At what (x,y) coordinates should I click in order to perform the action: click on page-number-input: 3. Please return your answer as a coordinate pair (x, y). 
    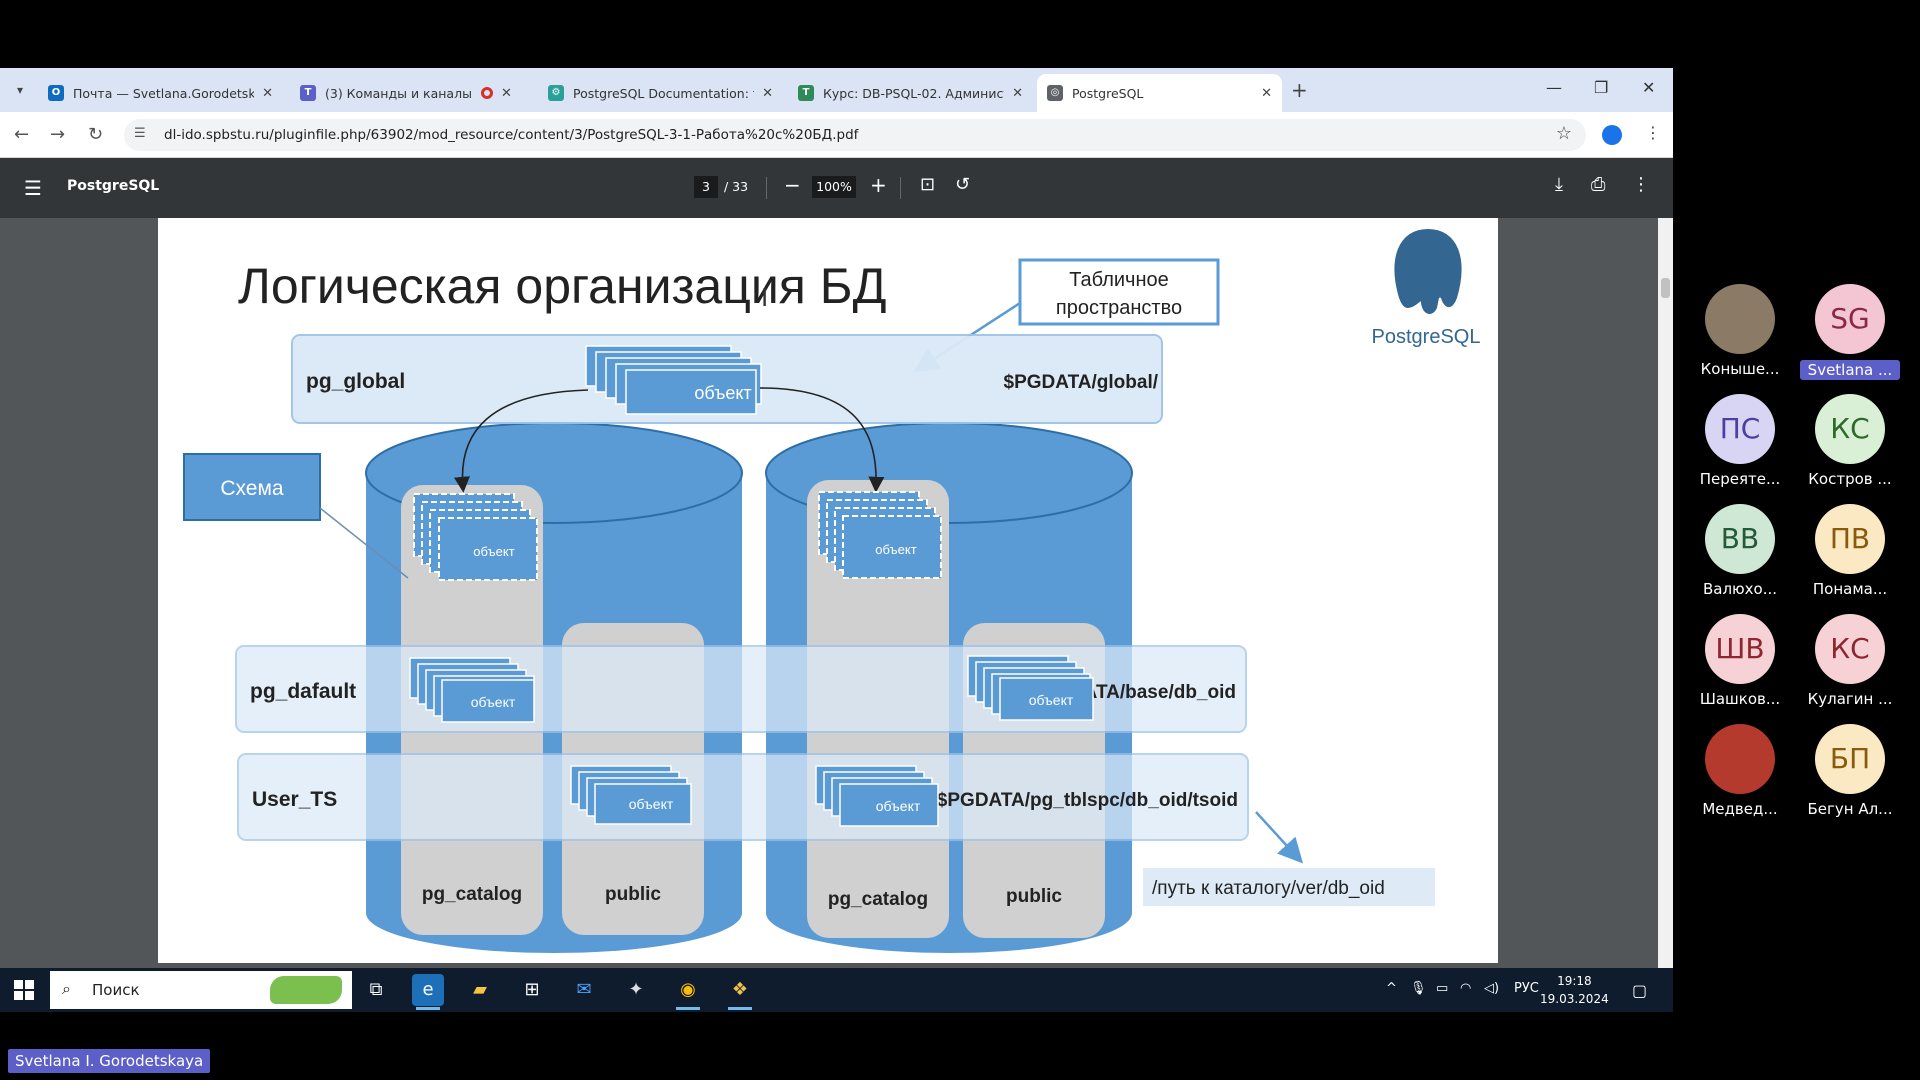
    Looking at the image, I should click on (706, 187).